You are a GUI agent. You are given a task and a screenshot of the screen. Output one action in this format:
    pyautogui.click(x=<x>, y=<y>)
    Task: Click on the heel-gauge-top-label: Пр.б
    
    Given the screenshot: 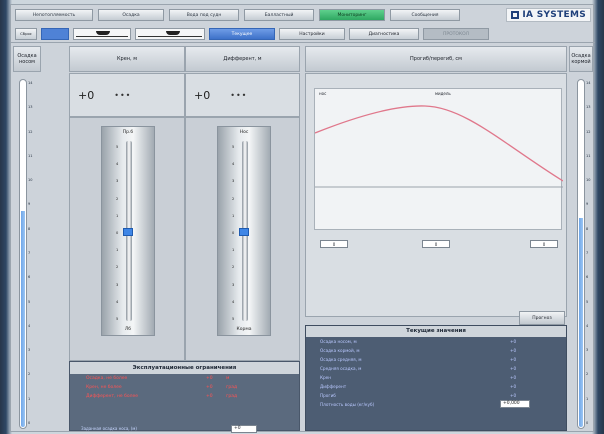 What is the action you would take?
    pyautogui.click(x=128, y=132)
    